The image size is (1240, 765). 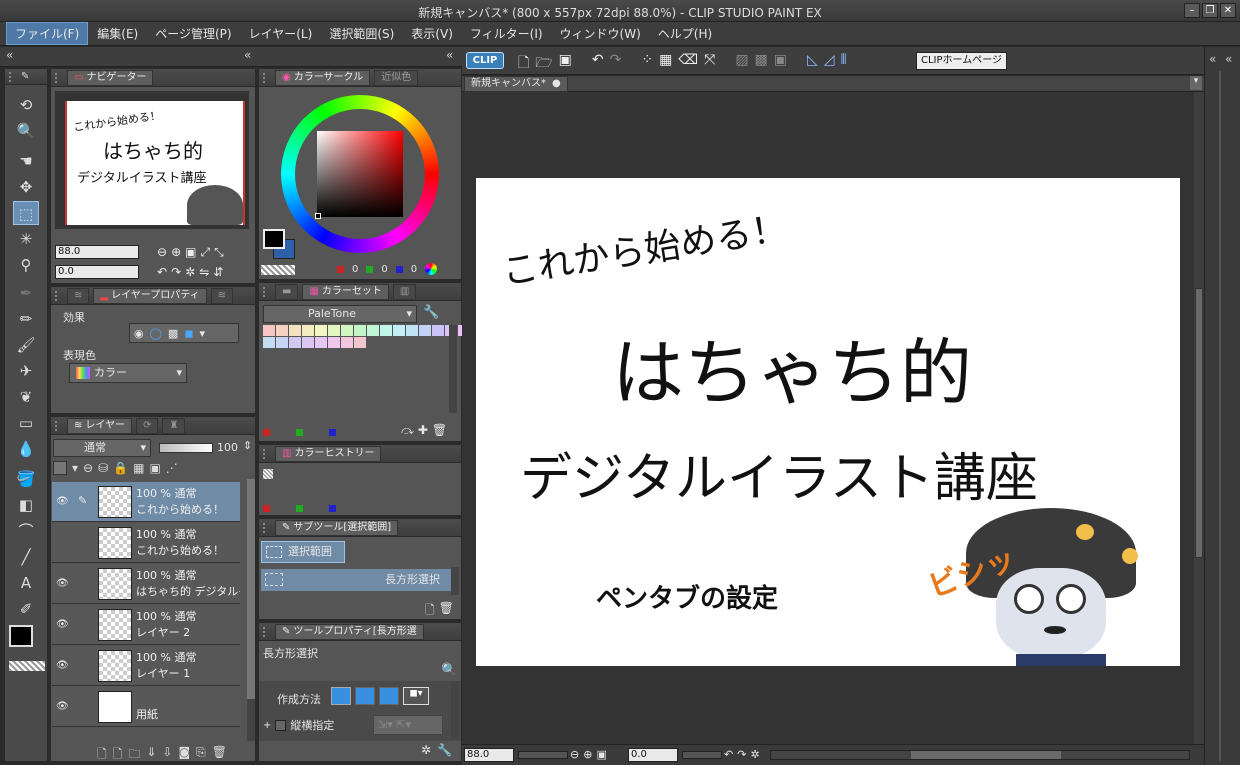 What do you see at coordinates (685, 33) in the screenshot?
I see `menu-help: ヘルプ(H)` at bounding box center [685, 33].